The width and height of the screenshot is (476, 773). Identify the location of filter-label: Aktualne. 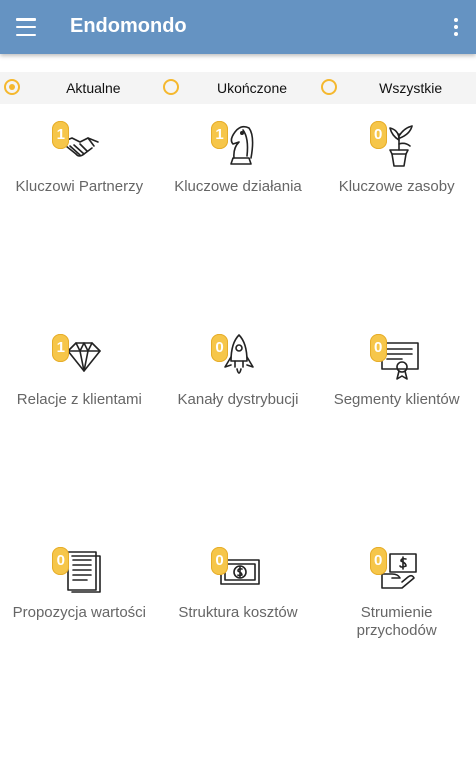
(93, 88).